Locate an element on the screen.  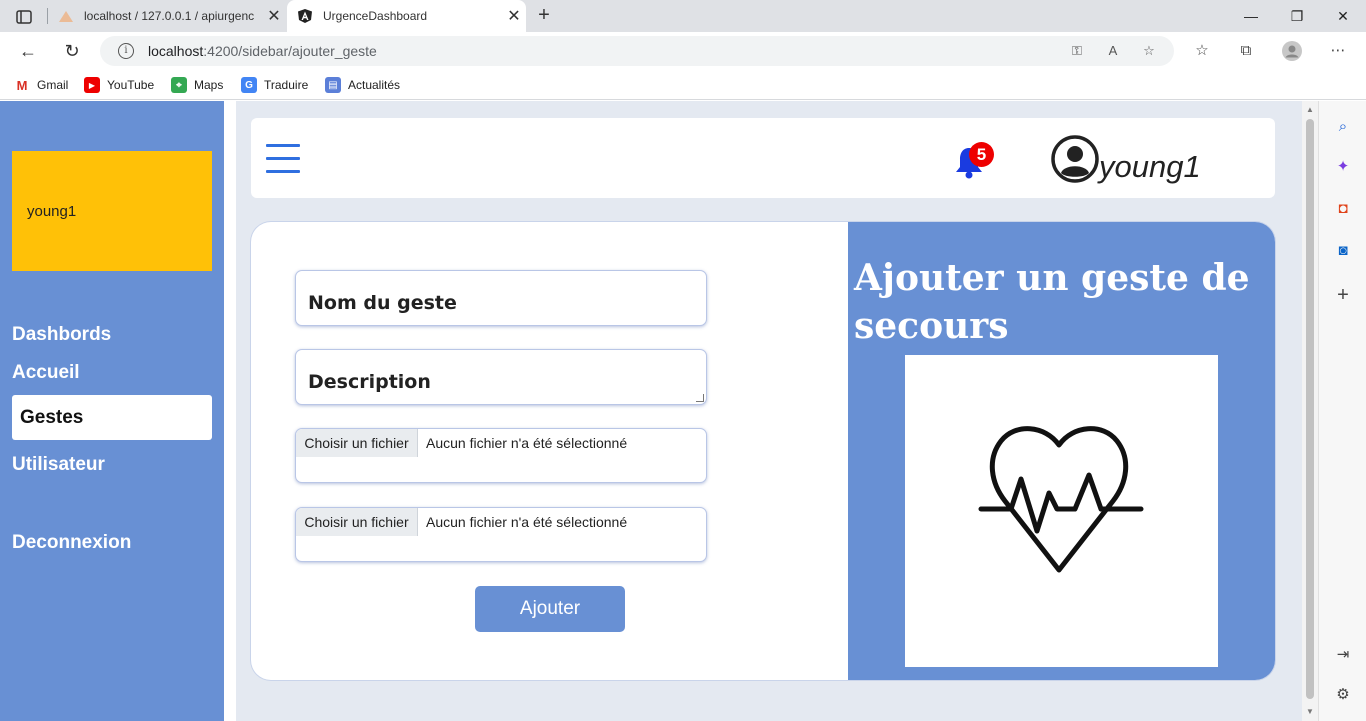
search-icon: ⌕ is located at coordinates (1343, 127).